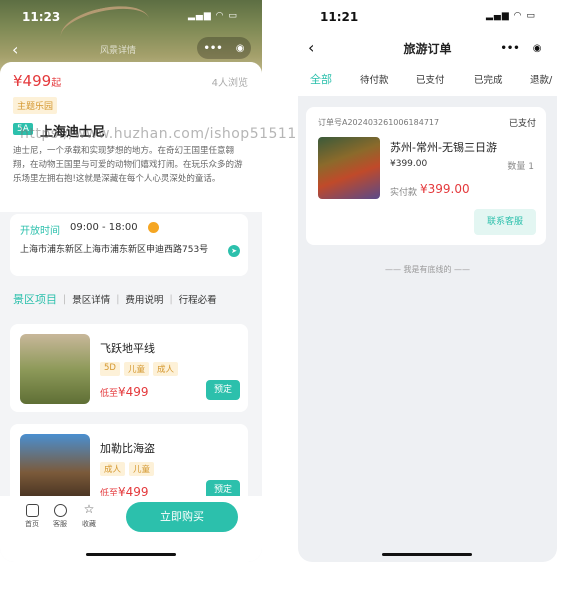 This screenshot has width=562, height=590. I want to click on paid-label: 实付款, so click(404, 193).